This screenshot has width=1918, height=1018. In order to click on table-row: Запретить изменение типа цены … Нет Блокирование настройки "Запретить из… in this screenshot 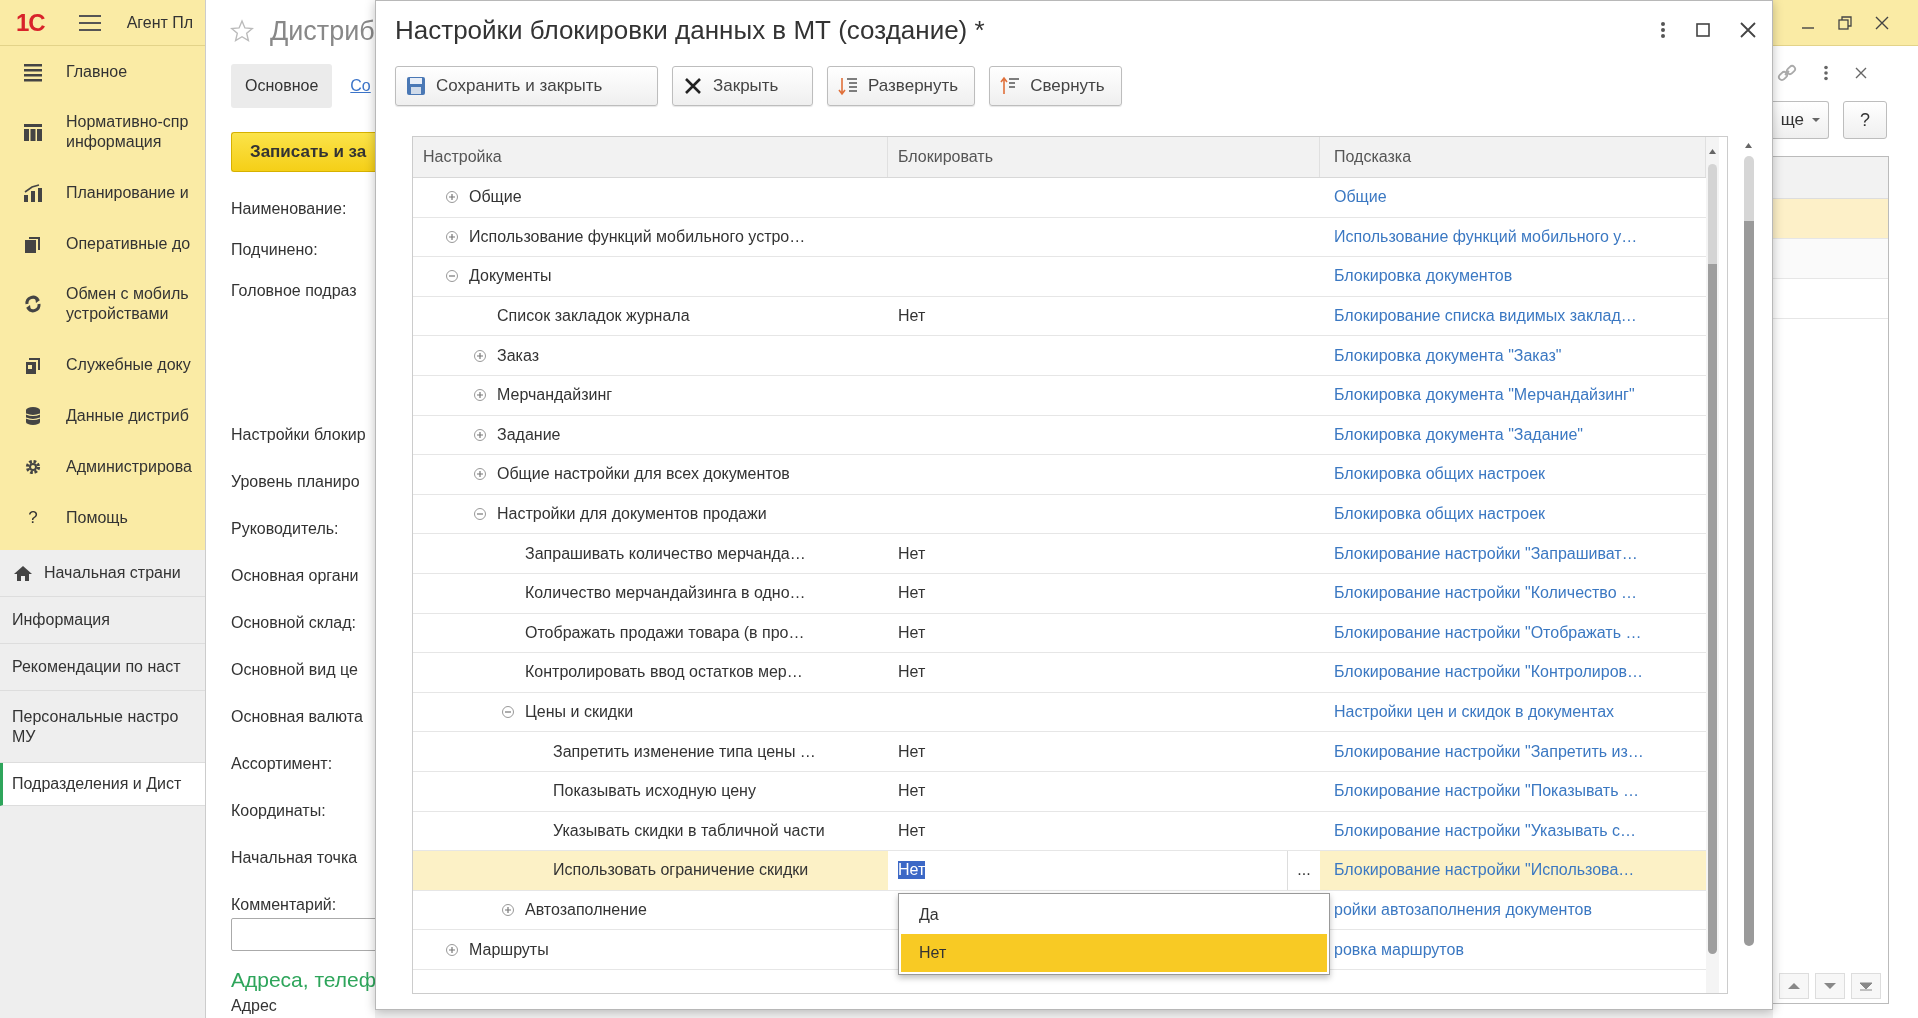, I will do `click(1059, 752)`.